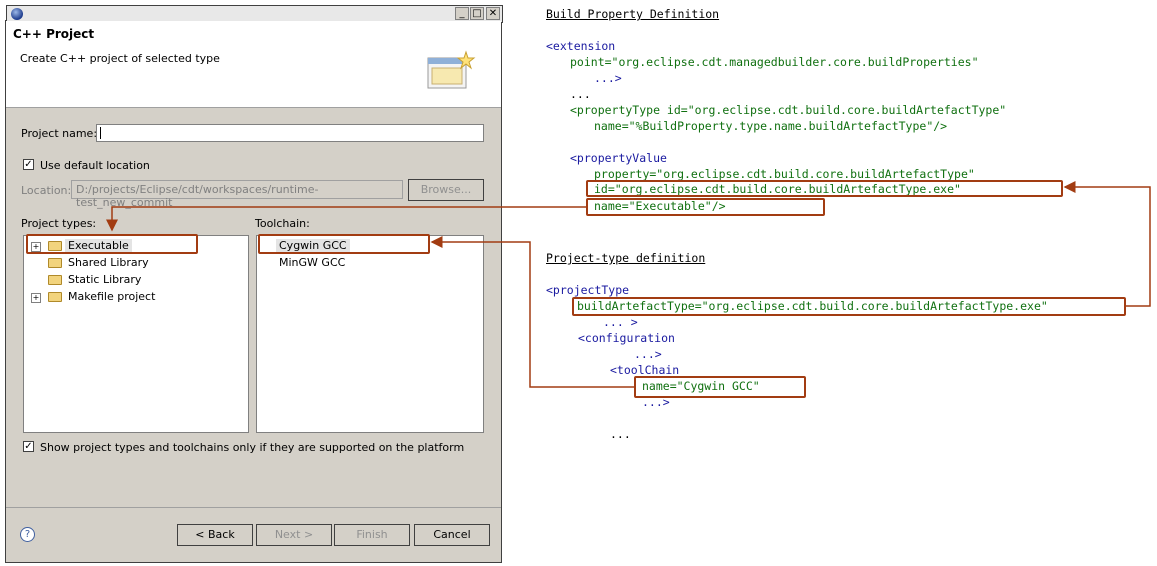  Describe the element at coordinates (532, 312) in the screenshot. I see `arrow-toolchain-to-cygwin` at that location.